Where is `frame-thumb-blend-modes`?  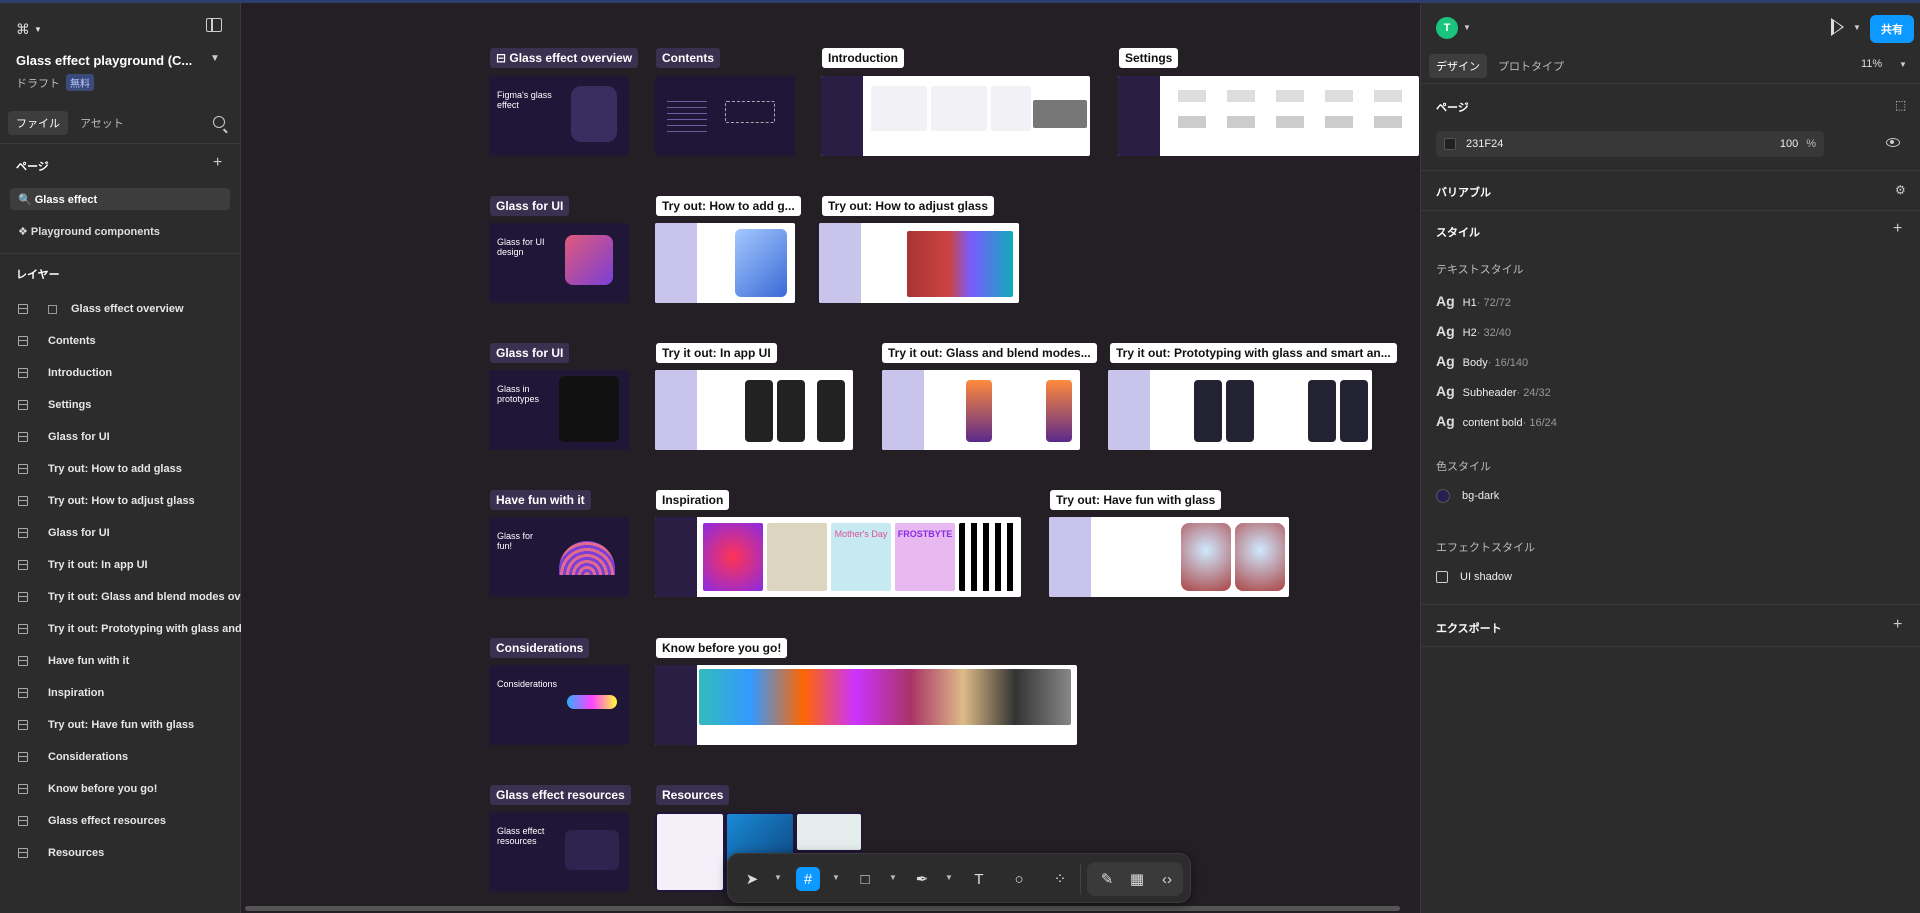
frame-thumb-blend-modes is located at coordinates (981, 410).